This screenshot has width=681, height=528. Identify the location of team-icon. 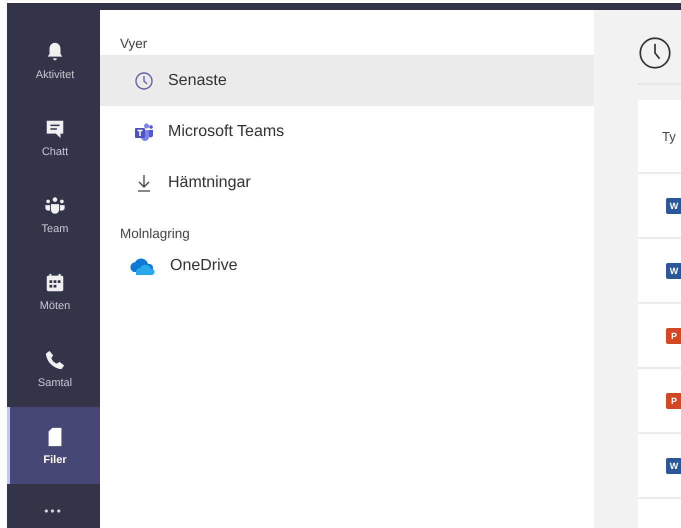
(55, 205).